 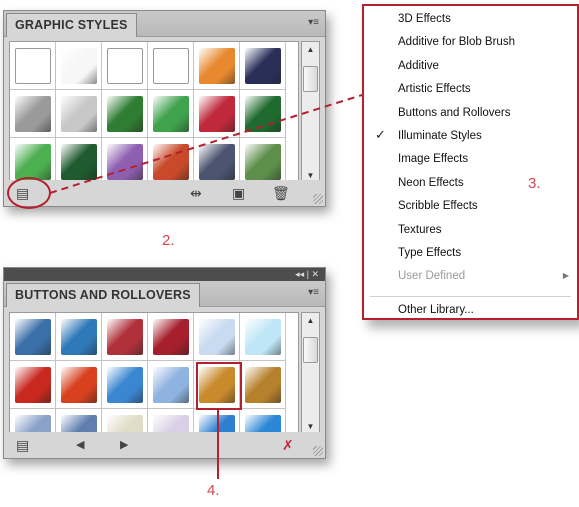 What do you see at coordinates (429, 253) in the screenshot?
I see `menu-item-type-effects: Type Effects` at bounding box center [429, 253].